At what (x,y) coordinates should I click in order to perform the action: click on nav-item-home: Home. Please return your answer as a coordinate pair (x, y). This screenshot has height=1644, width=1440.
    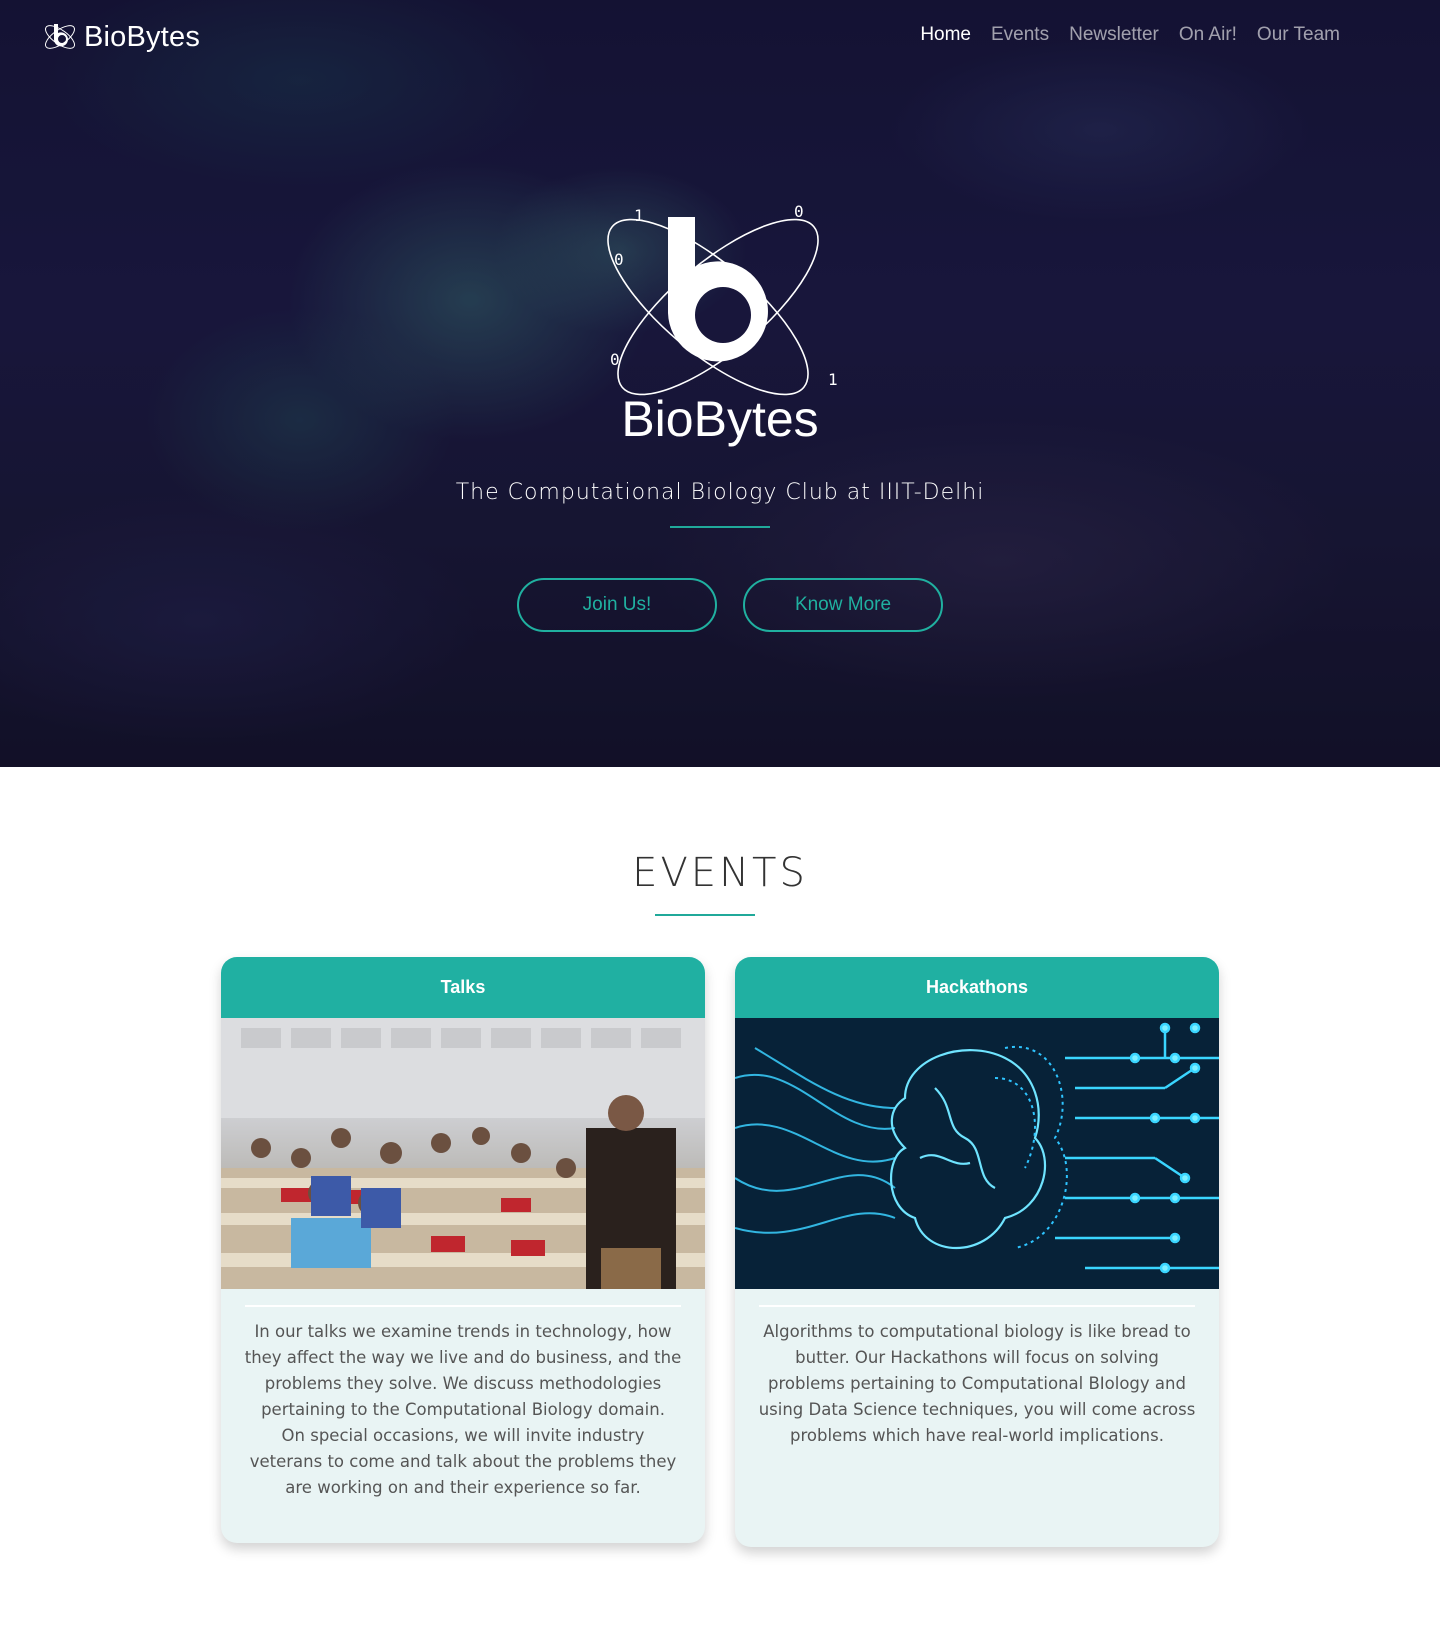
    Looking at the image, I should click on (945, 35).